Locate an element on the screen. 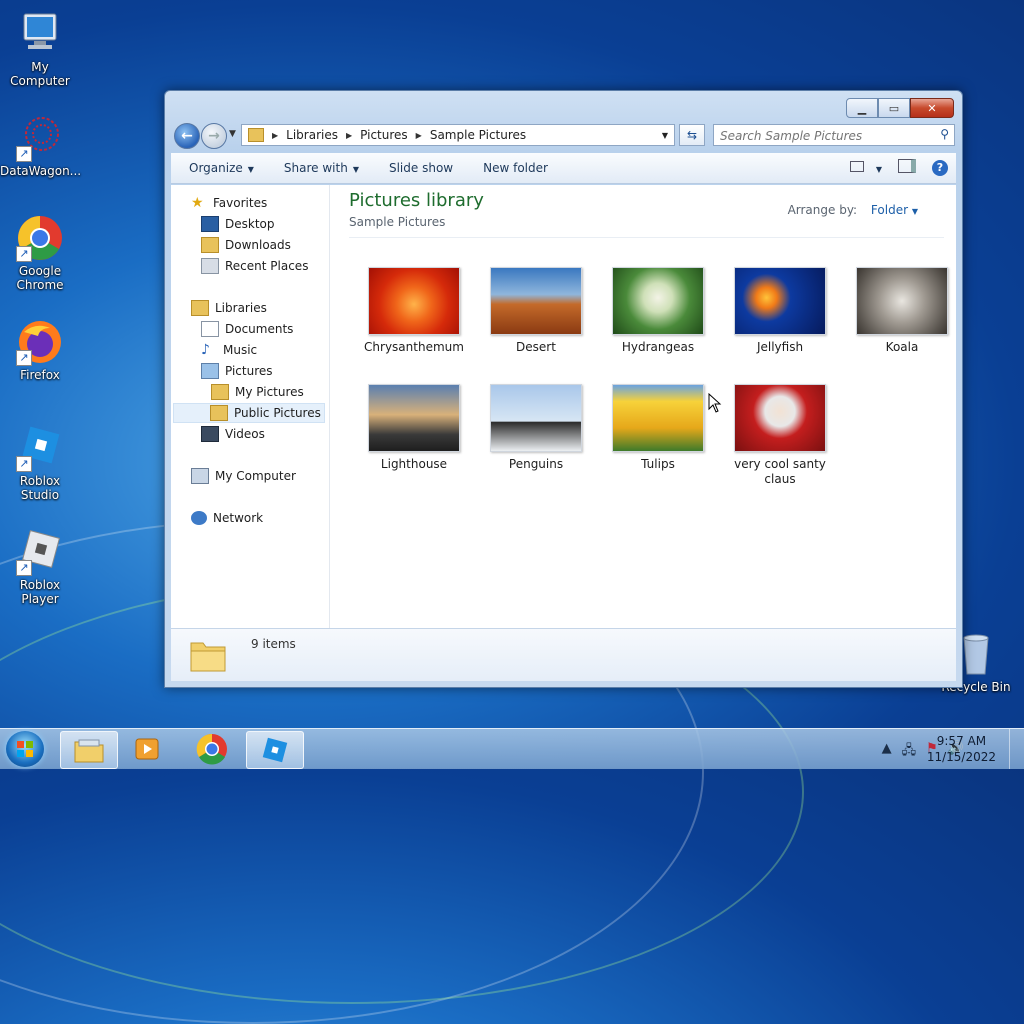  nav-network: Network is located at coordinates (227, 518).